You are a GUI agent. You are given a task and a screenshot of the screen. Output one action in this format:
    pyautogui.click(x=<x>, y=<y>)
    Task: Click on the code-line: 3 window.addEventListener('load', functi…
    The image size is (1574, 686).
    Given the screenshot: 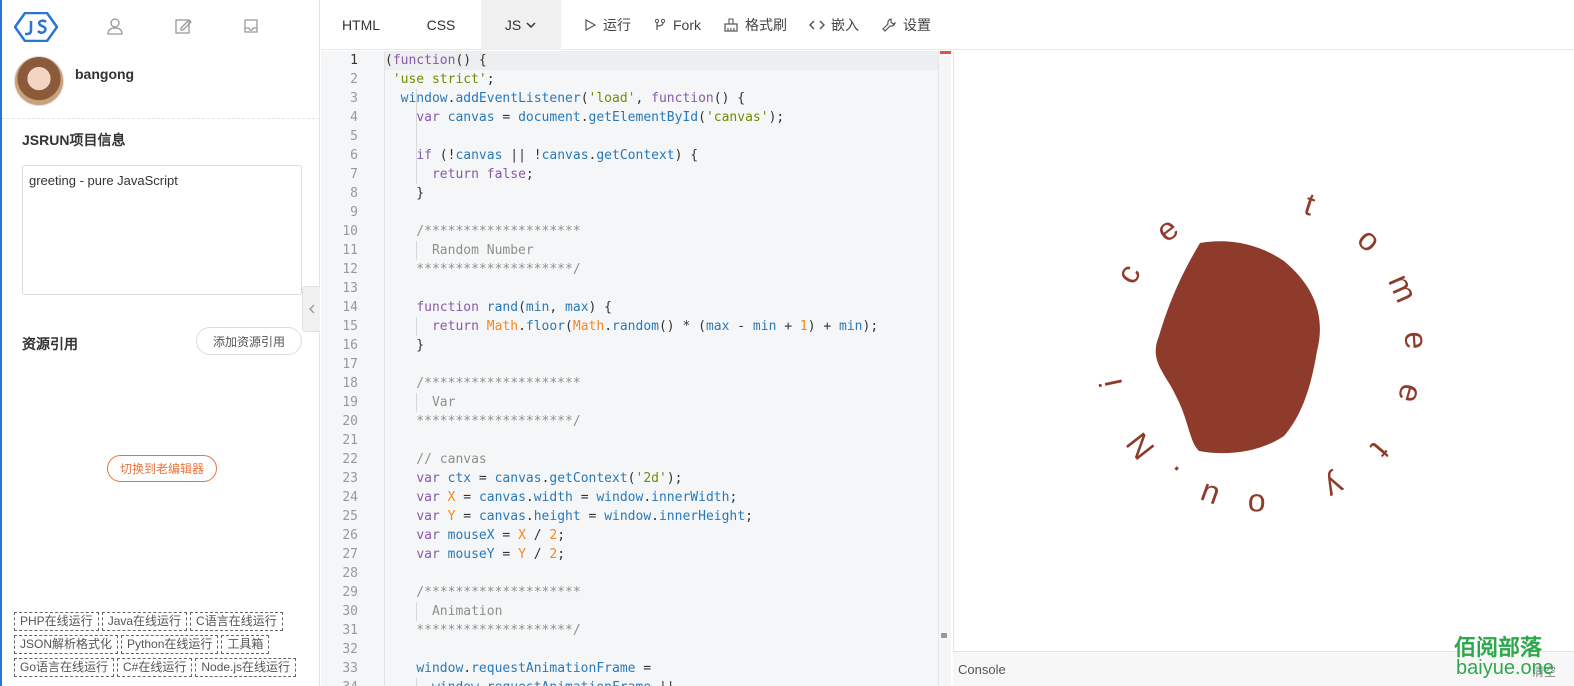 What is the action you would take?
    pyautogui.click(x=629, y=98)
    